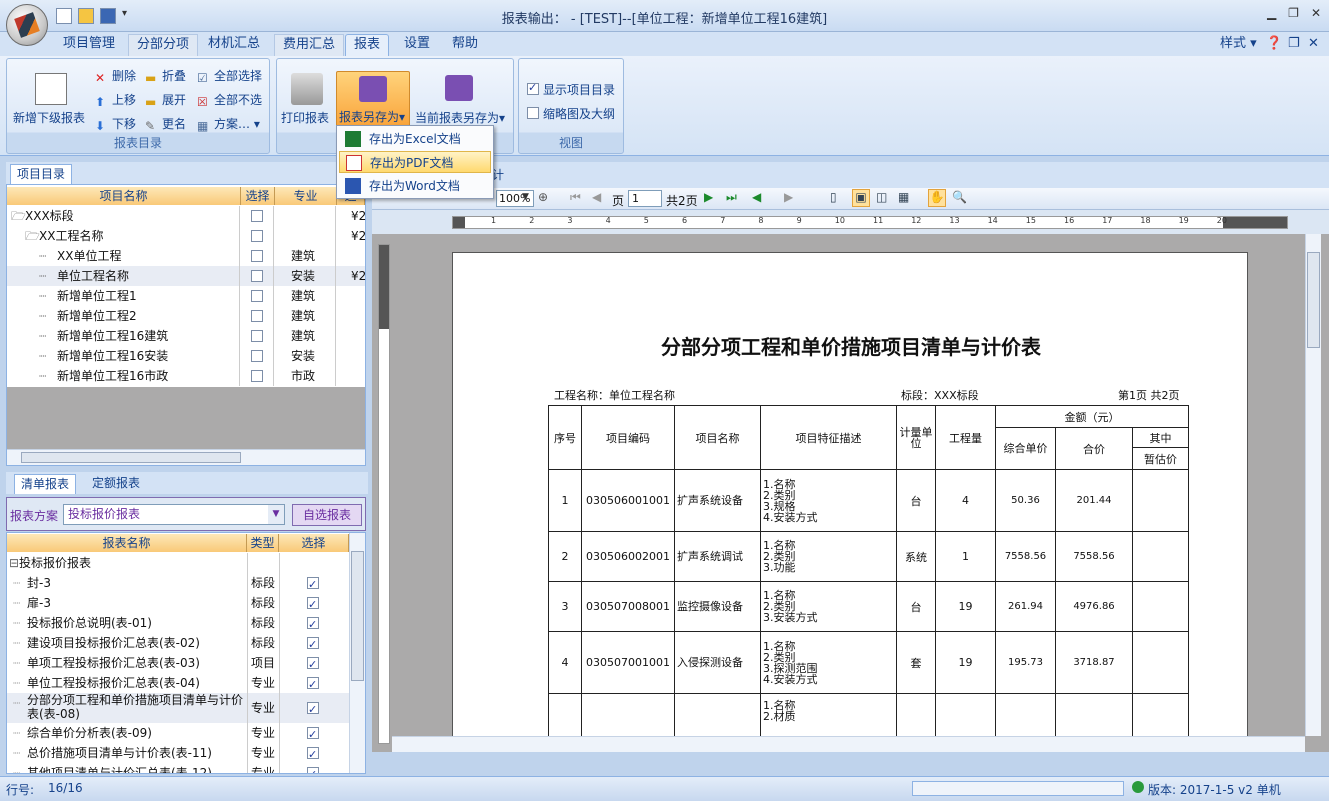 Image resolution: width=1329 pixels, height=801 pixels. Describe the element at coordinates (178, 768) in the screenshot. I see `report-row: ┈ 其他项目清单与计价汇总表(表-12) 专业` at that location.